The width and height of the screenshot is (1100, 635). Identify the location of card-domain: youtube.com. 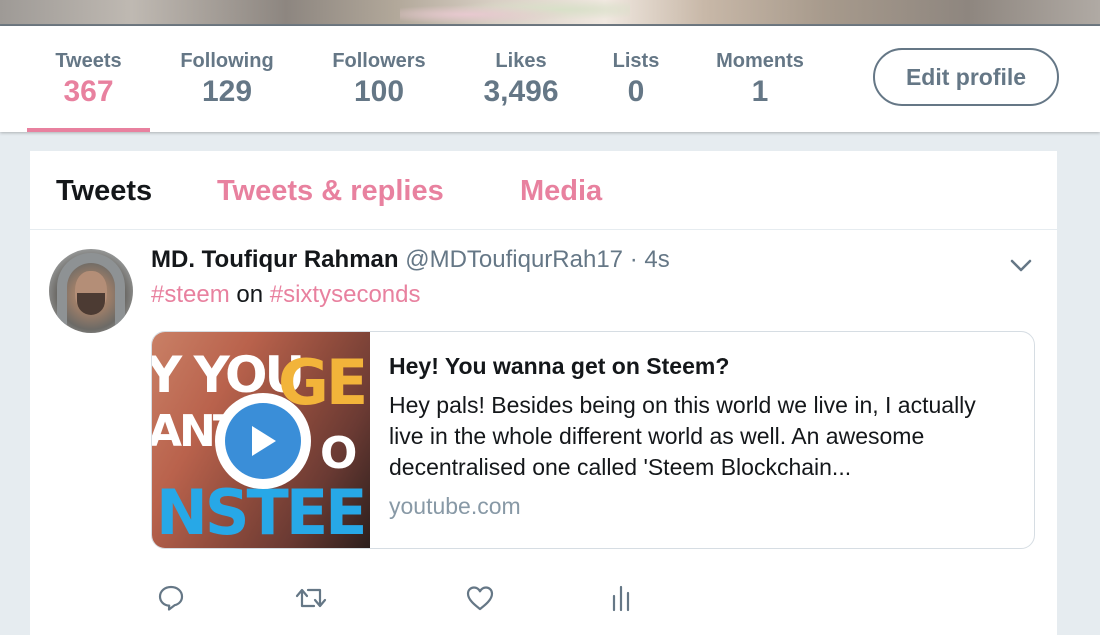
(455, 506).